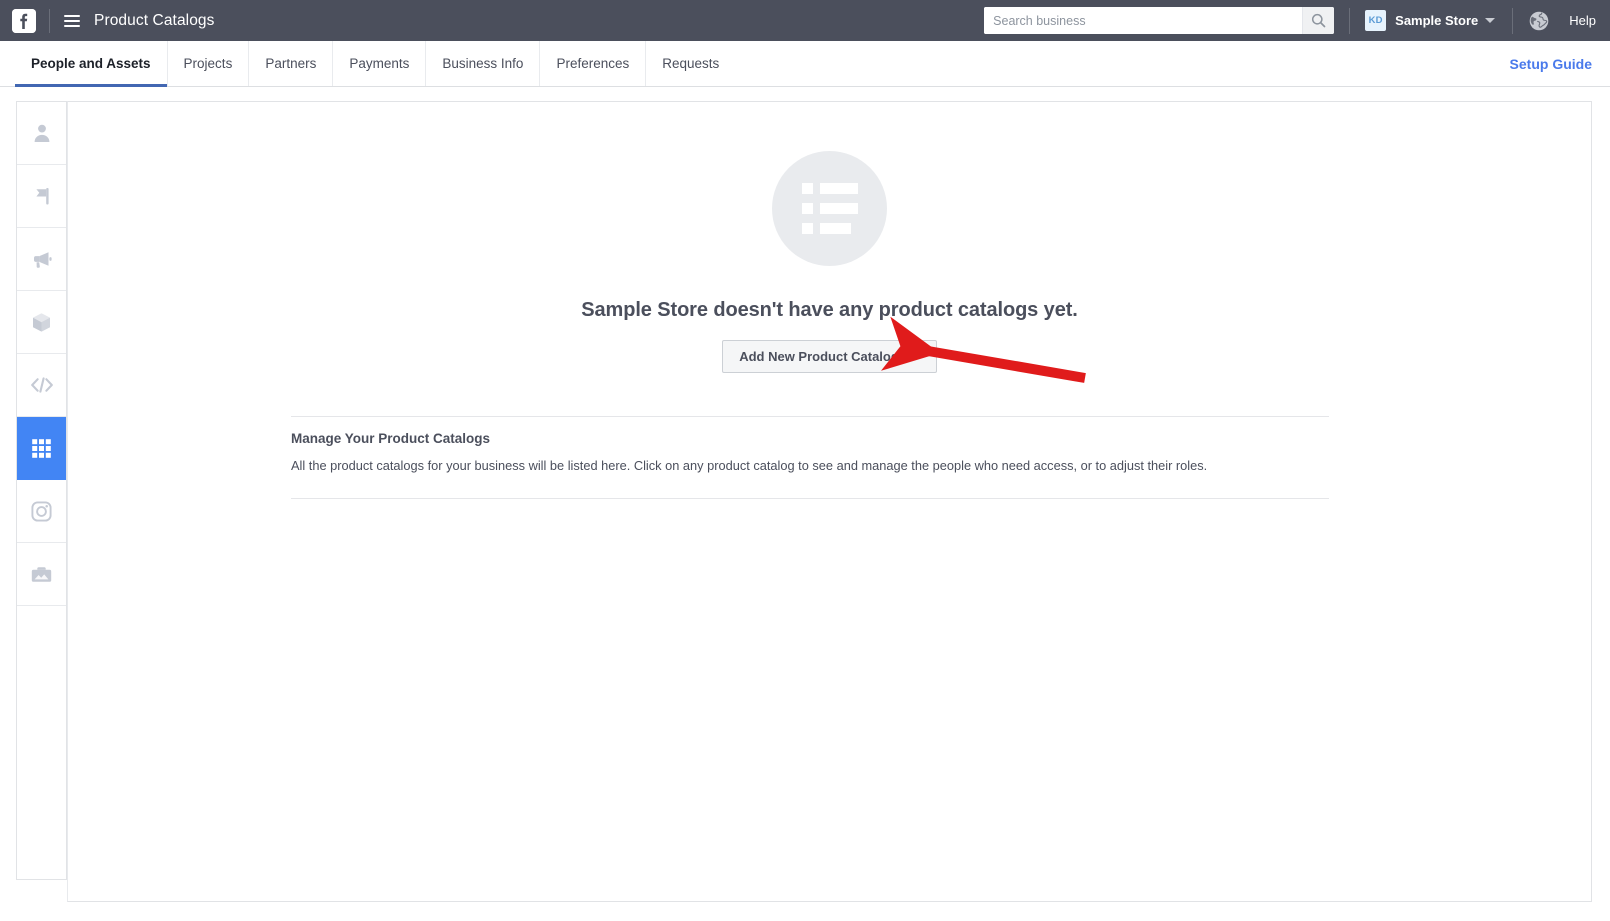 Image resolution: width=1610 pixels, height=921 pixels. Describe the element at coordinates (810, 498) in the screenshot. I see `divider-bottom` at that location.